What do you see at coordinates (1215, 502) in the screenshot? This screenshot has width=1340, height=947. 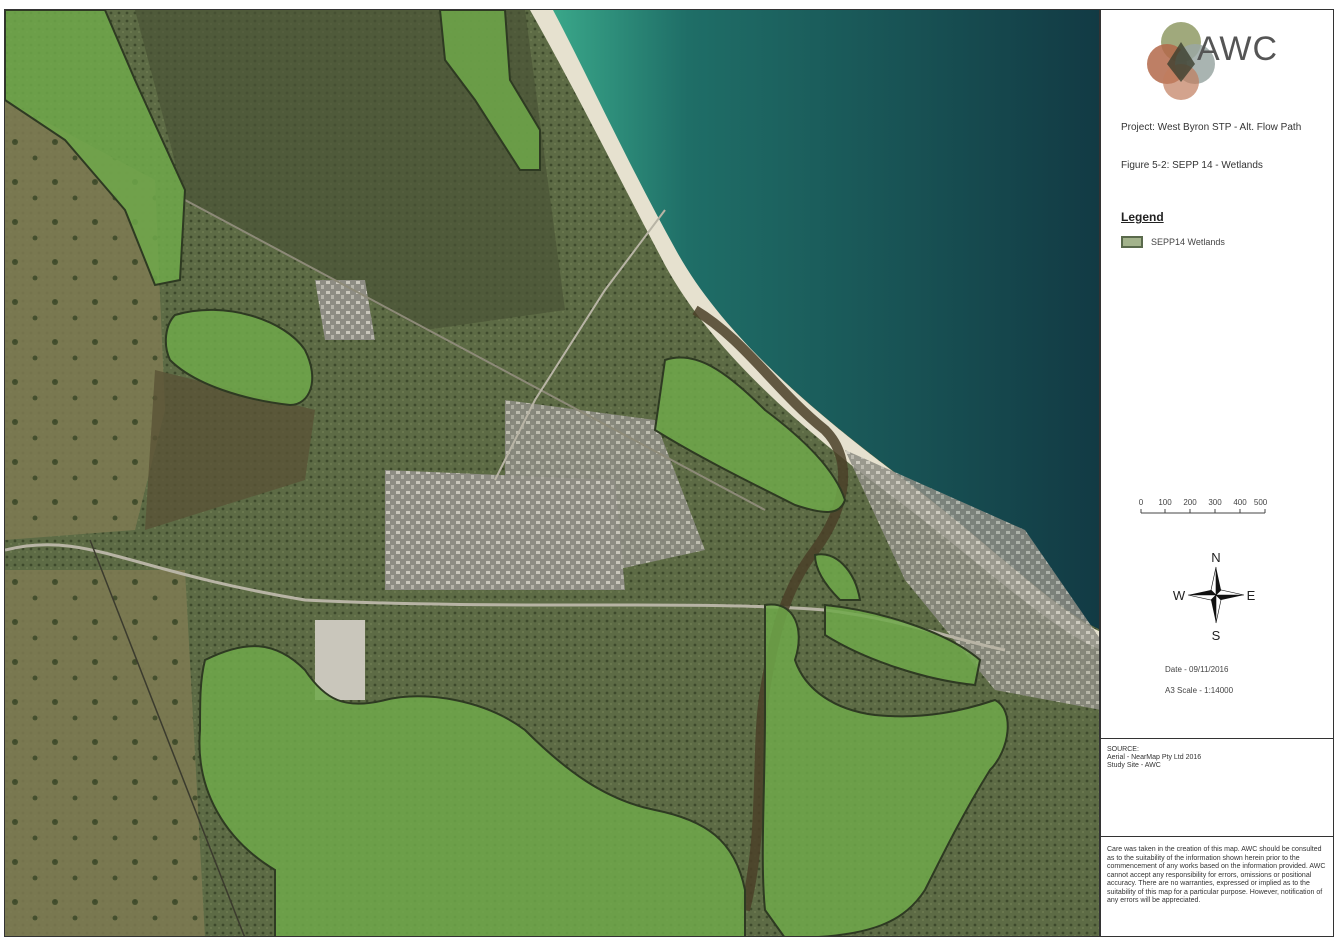 I see `scale-tick-3: 300` at bounding box center [1215, 502].